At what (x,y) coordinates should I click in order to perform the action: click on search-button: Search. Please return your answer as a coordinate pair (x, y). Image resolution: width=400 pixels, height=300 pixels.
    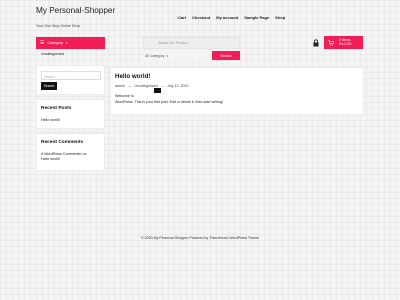
    Looking at the image, I should click on (226, 55).